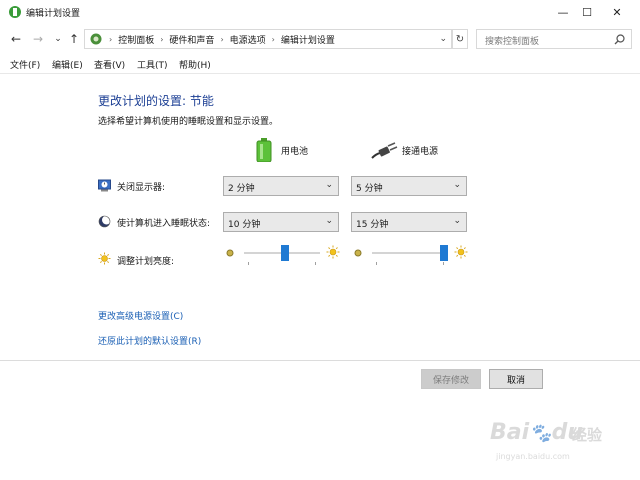 This screenshot has height=480, width=640. What do you see at coordinates (308, 39) in the screenshot?
I see `breadcrumb-edit-plan: 编辑计划设置` at bounding box center [308, 39].